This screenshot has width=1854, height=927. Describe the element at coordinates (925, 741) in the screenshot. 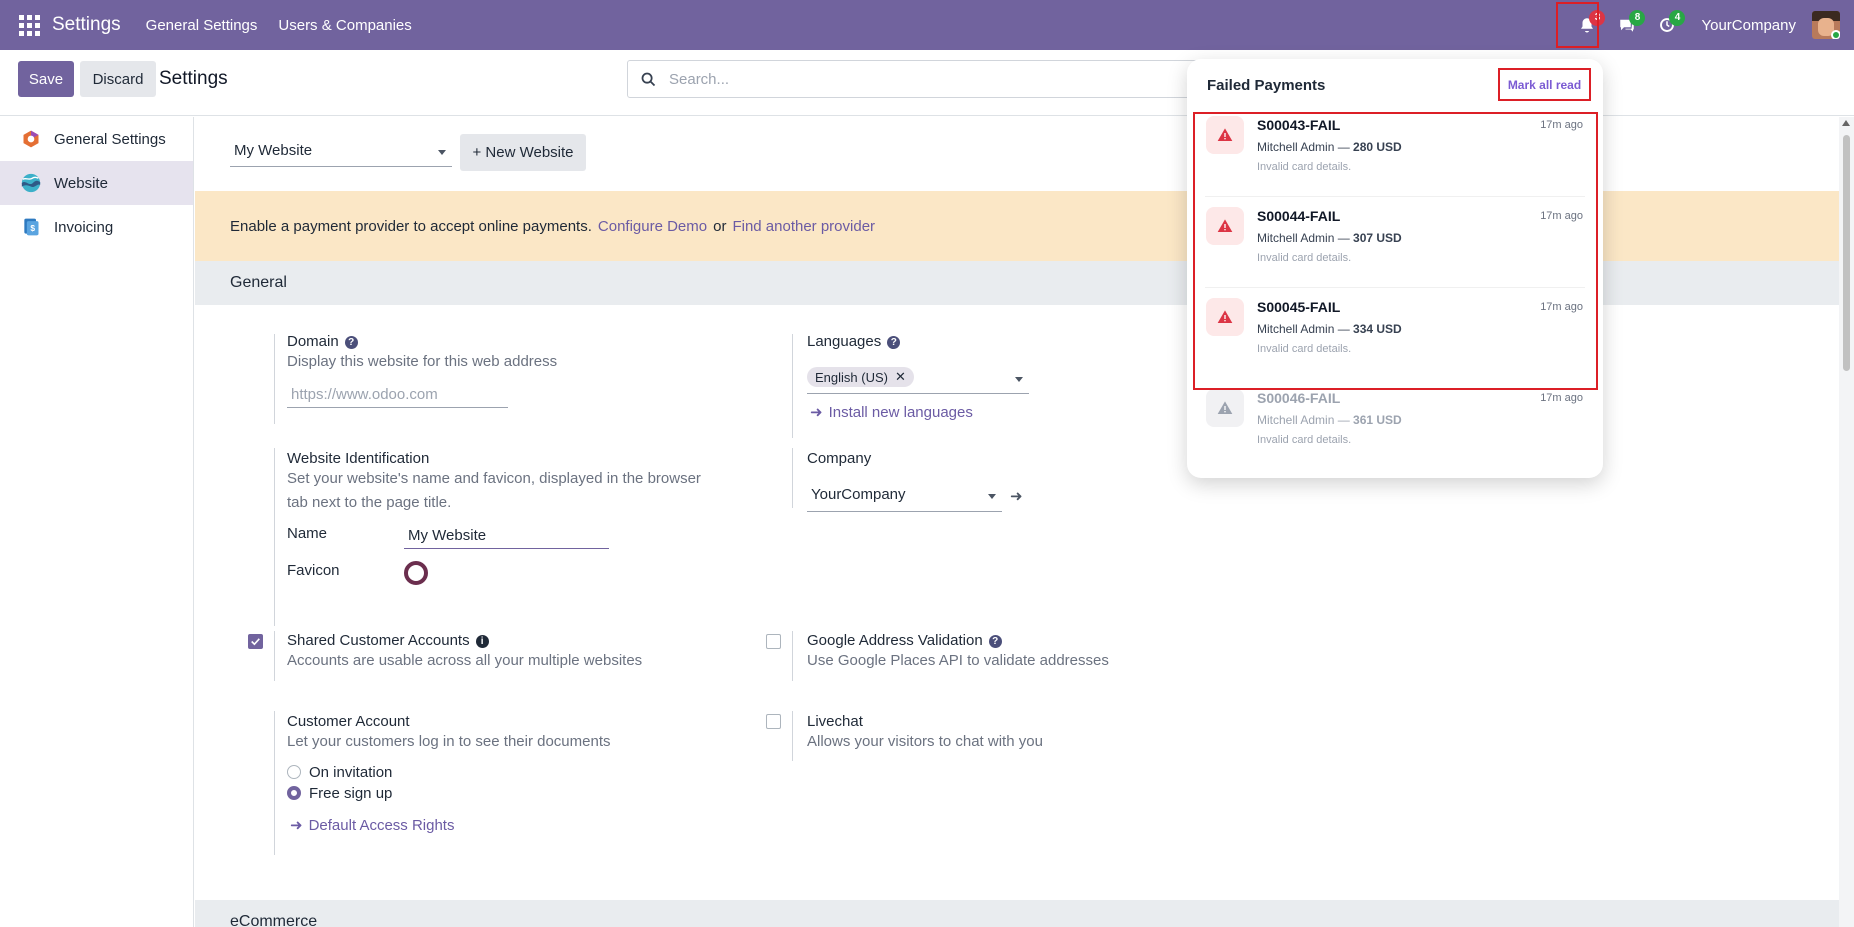

I see `livechat-description: Allows your visitors to chat with you` at that location.